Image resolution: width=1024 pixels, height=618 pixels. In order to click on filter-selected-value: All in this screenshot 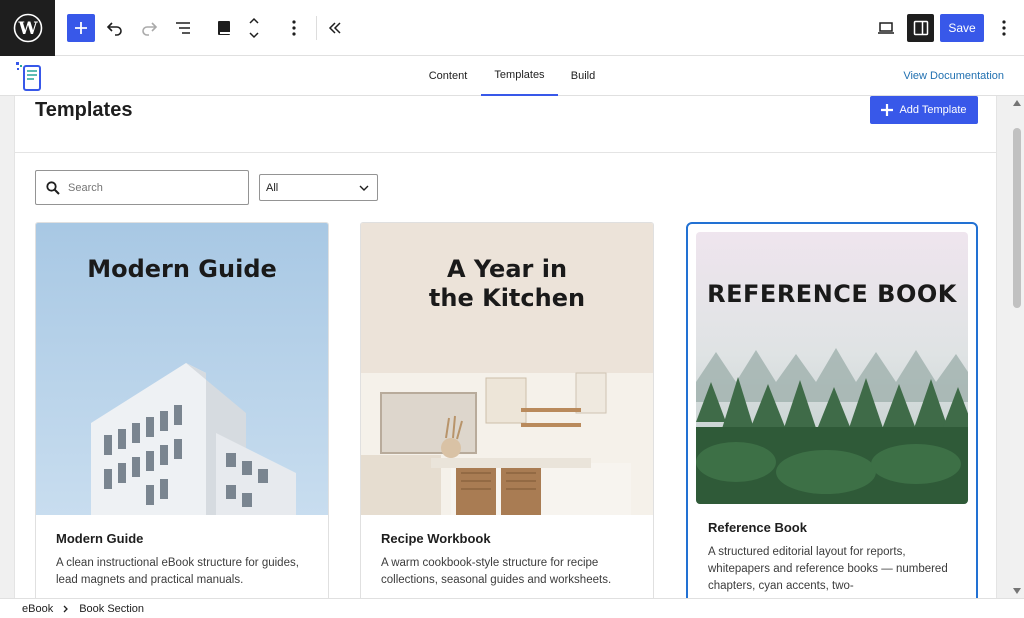, I will do `click(272, 187)`.